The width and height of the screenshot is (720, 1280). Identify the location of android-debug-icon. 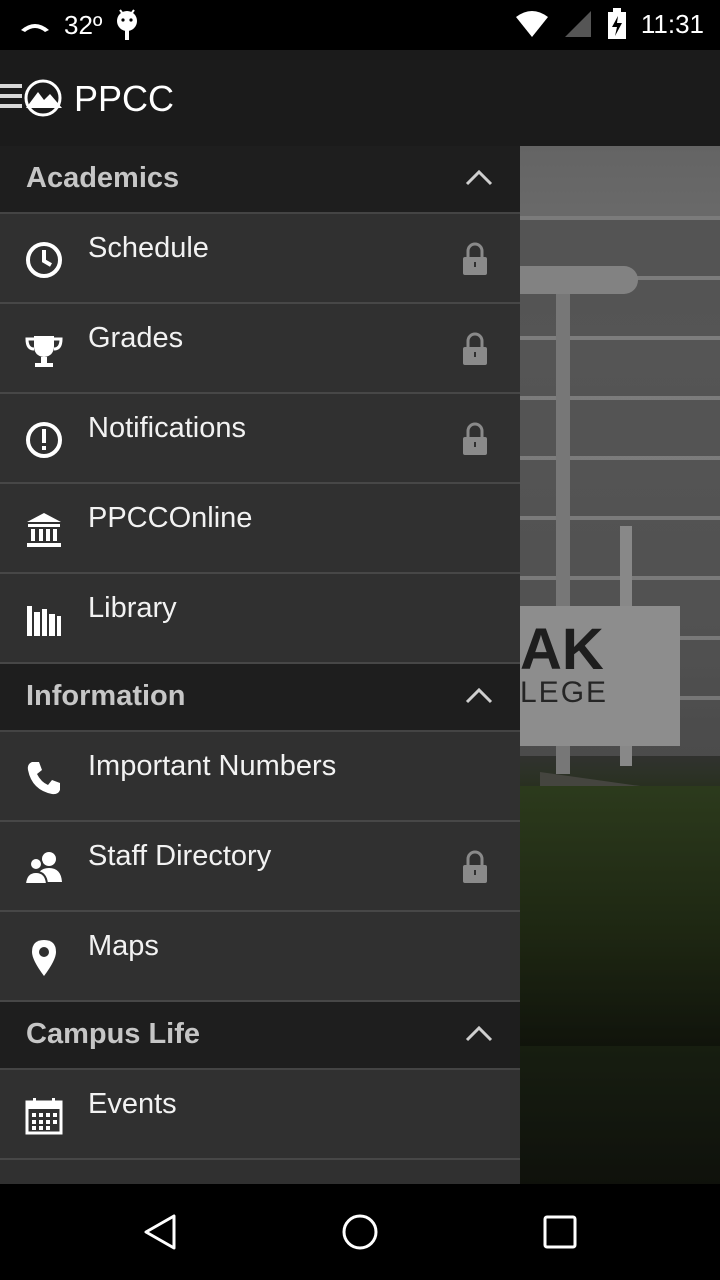
(127, 24).